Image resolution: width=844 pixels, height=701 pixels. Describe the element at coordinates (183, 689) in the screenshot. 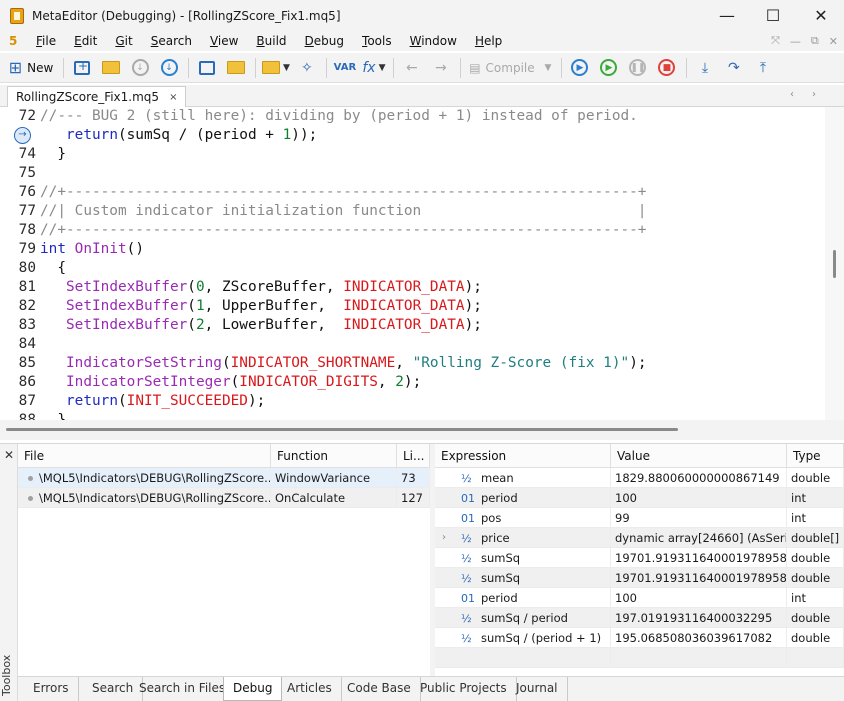

I see `toolbox-tab-search-in-files: Search in Files` at that location.